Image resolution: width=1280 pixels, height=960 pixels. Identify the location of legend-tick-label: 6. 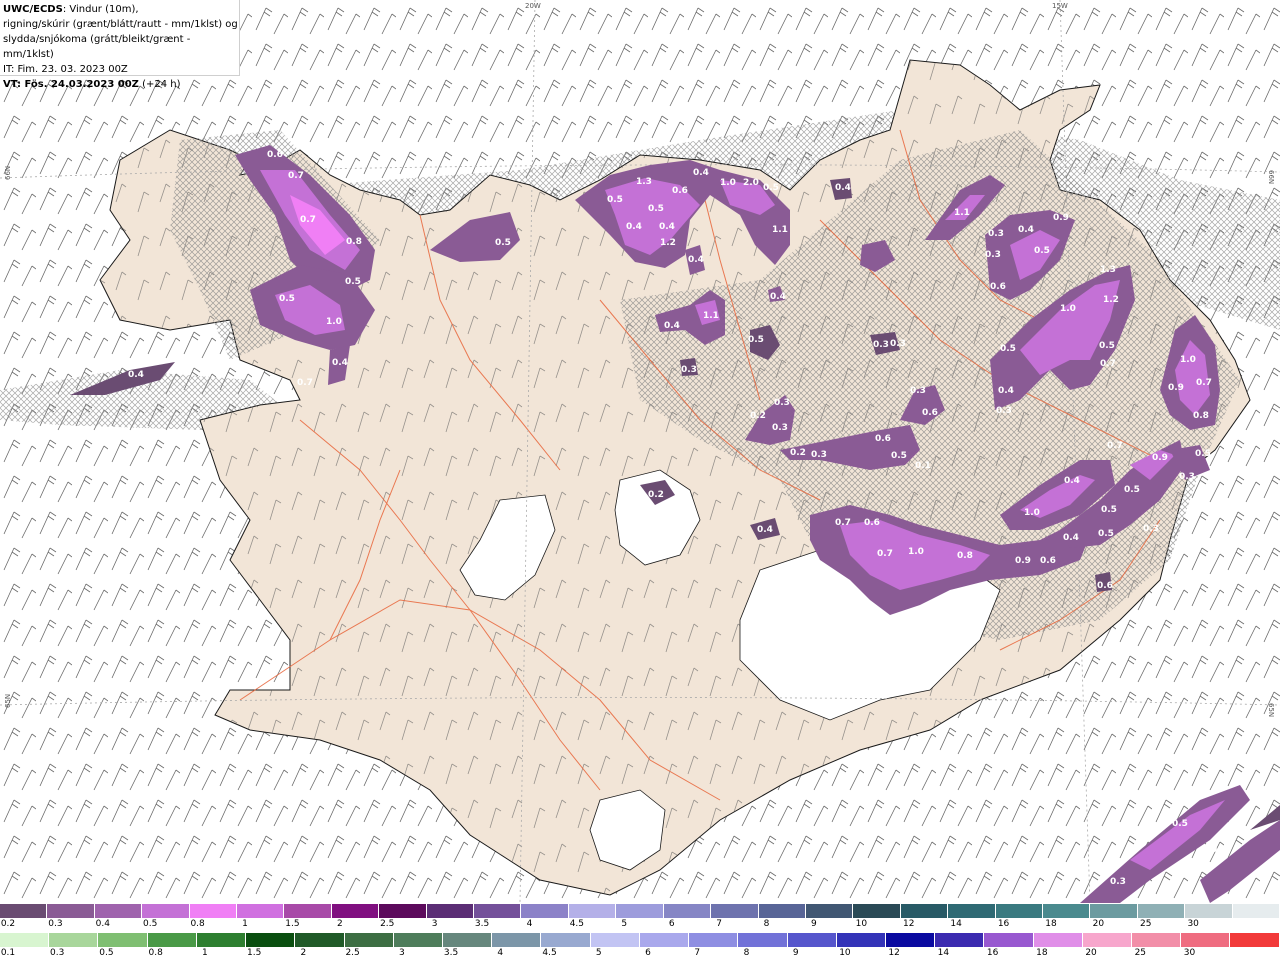
(671, 924).